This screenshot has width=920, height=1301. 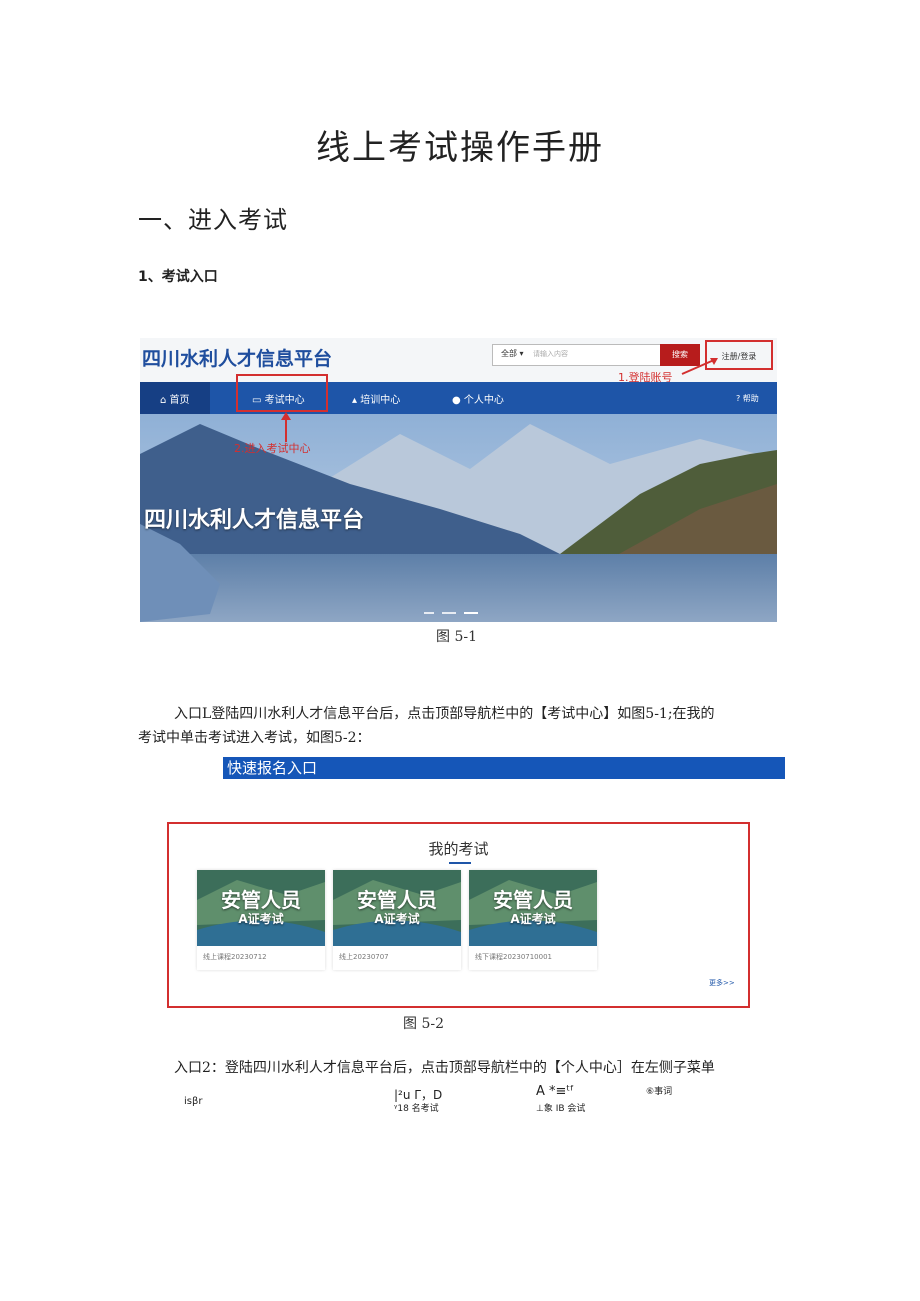 What do you see at coordinates (550, 354) in the screenshot?
I see `search-input: 请输入内容` at bounding box center [550, 354].